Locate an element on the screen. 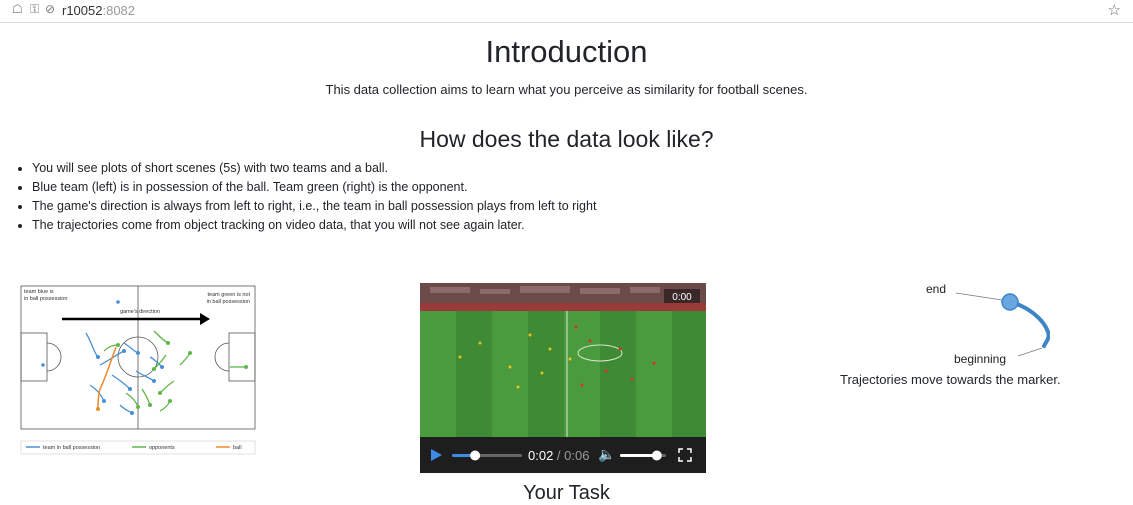  trajectory-example: end beginning is located at coordinates (988, 324).